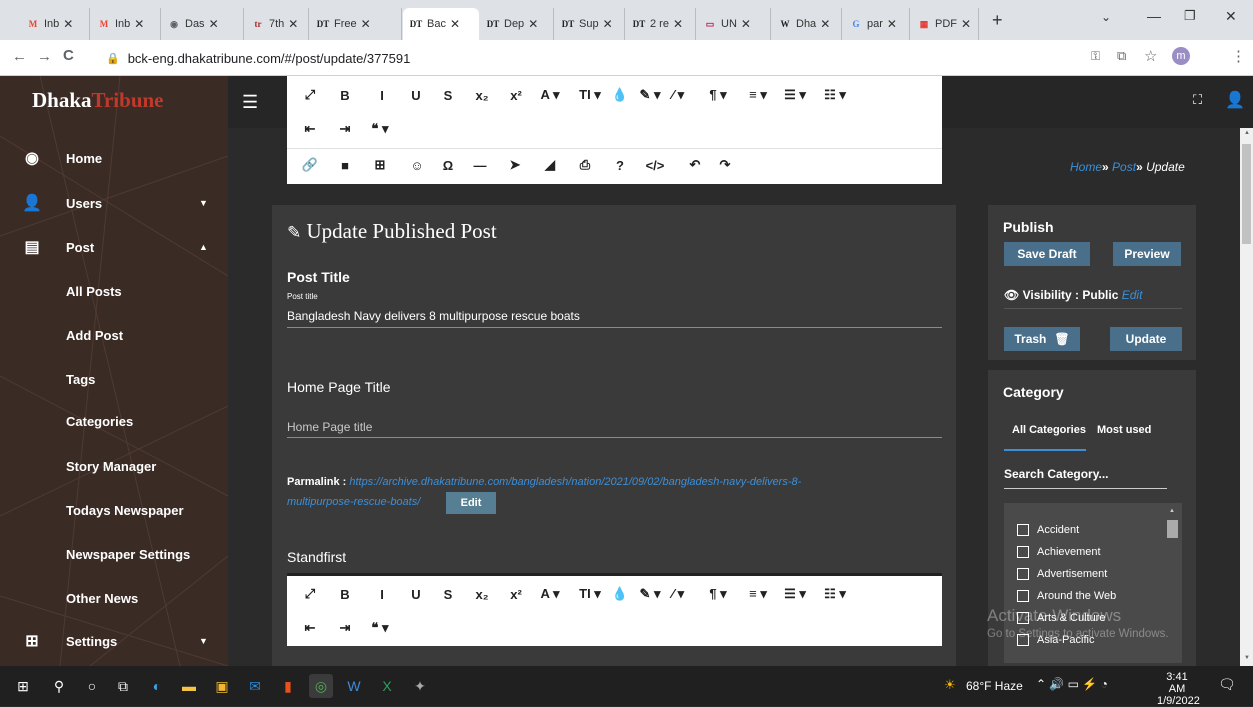 The height and width of the screenshot is (707, 1253). I want to click on toolbar-format-button-0: ⤢, so click(310, 95).